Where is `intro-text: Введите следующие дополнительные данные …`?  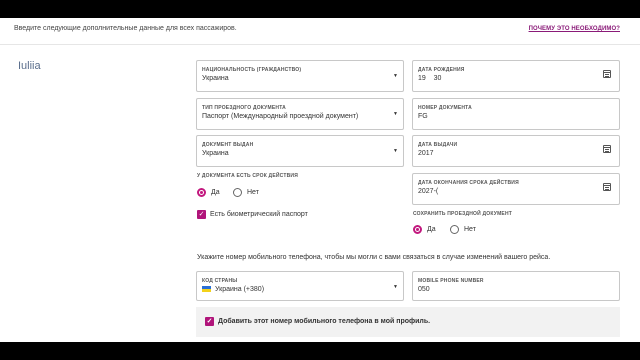
intro-text: Введите следующие дополнительные данные … is located at coordinates (125, 28).